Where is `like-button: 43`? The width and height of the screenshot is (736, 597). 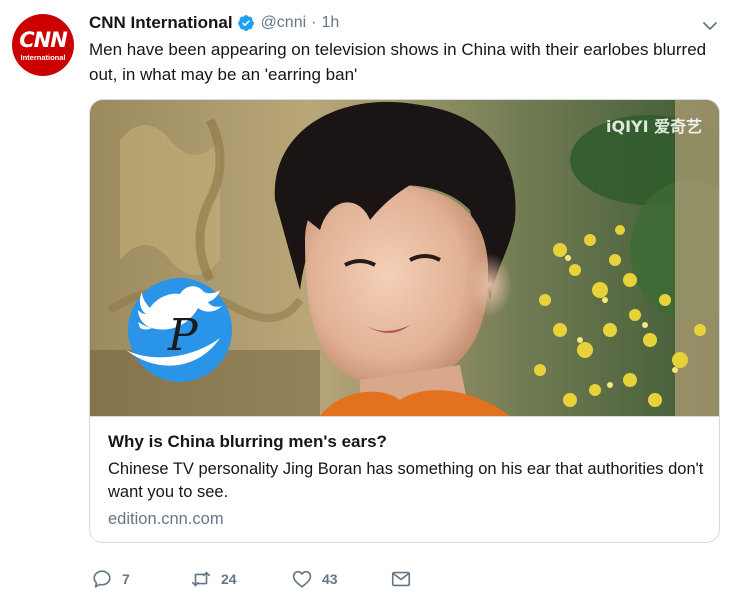
like-button: 43 is located at coordinates (314, 579).